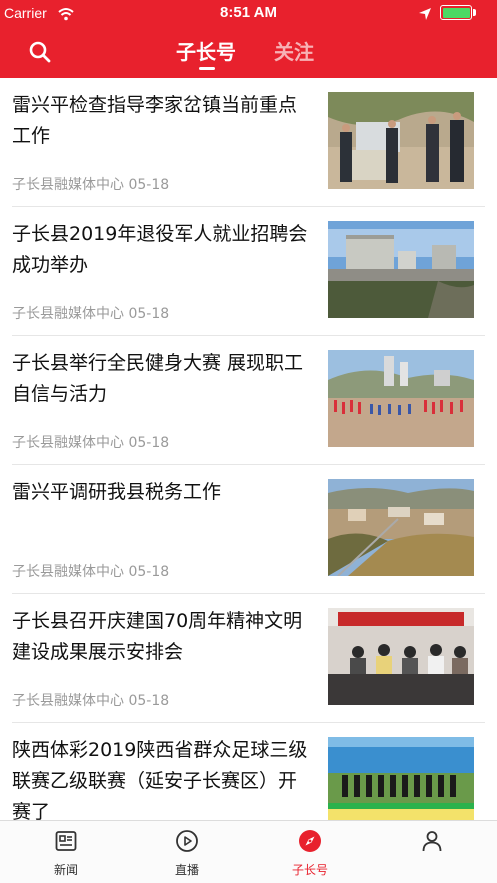  Describe the element at coordinates (432, 841) in the screenshot. I see `person-icon` at that location.